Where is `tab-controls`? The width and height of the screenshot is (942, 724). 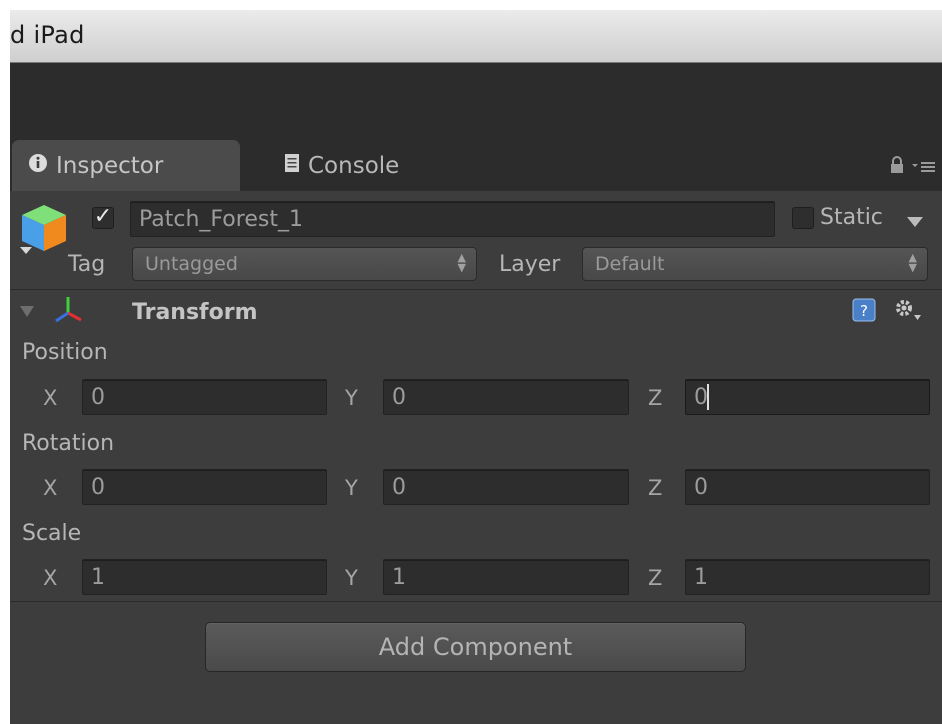 tab-controls is located at coordinates (913, 167).